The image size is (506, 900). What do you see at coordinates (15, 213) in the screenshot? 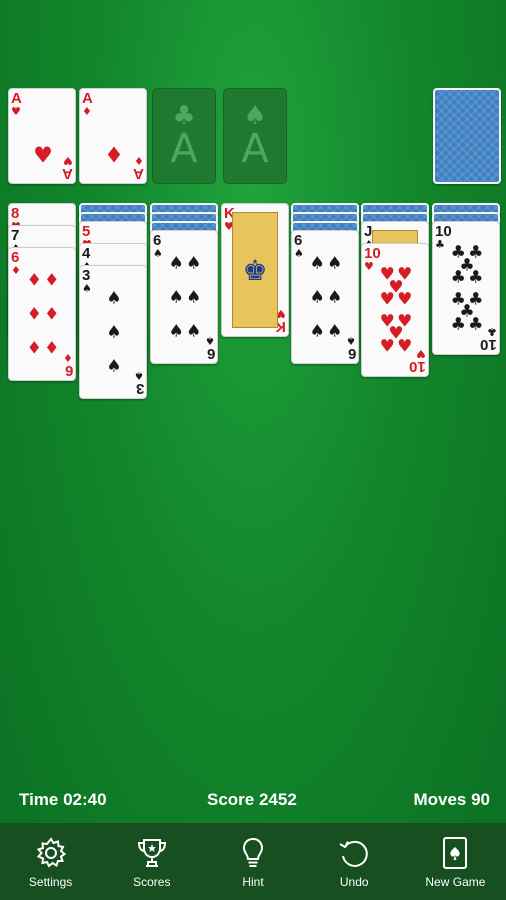
I see `card-rank: 8` at bounding box center [15, 213].